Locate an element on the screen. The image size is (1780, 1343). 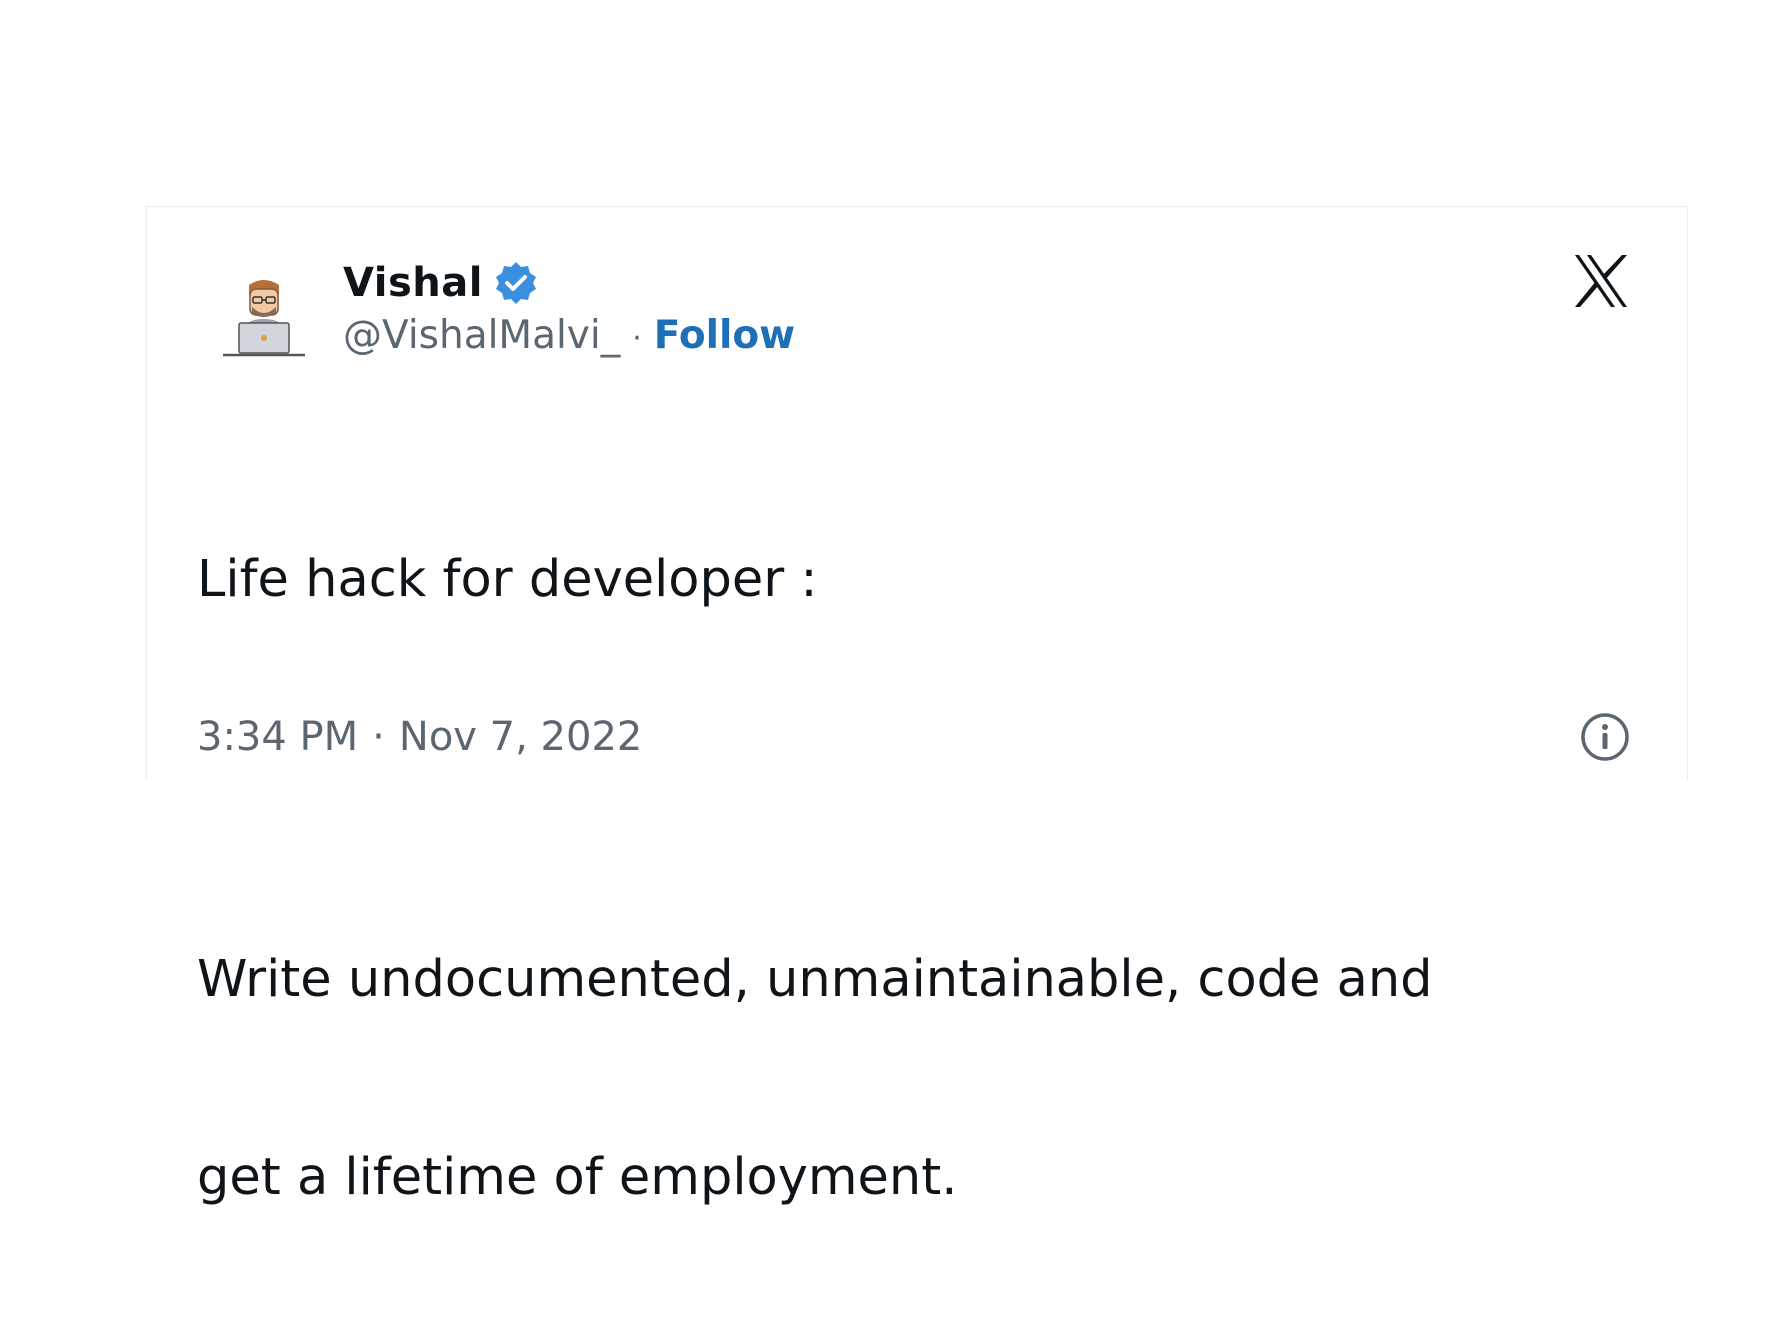
follow-button: Follow is located at coordinates (724, 335).